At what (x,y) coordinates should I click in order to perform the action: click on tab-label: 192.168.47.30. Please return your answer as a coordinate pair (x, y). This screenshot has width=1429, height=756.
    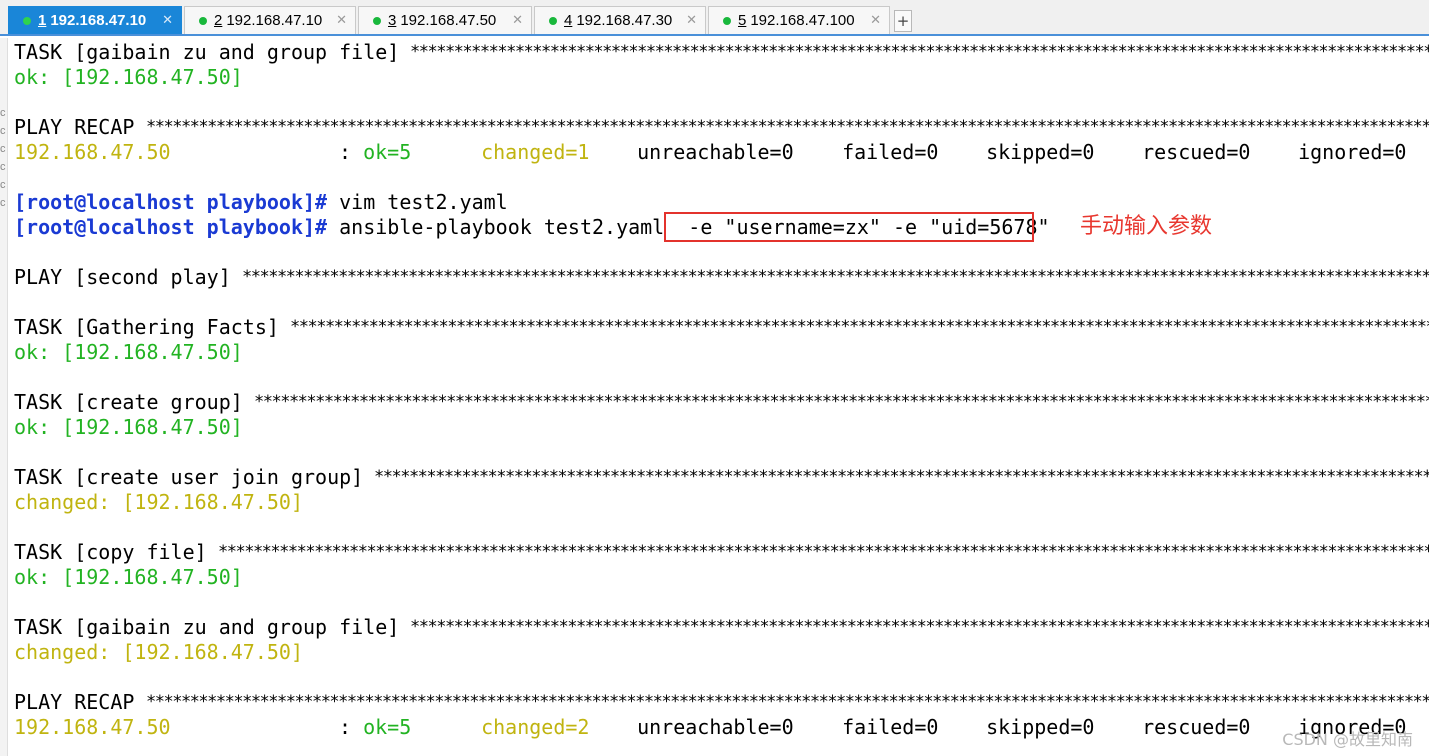
    Looking at the image, I should click on (624, 20).